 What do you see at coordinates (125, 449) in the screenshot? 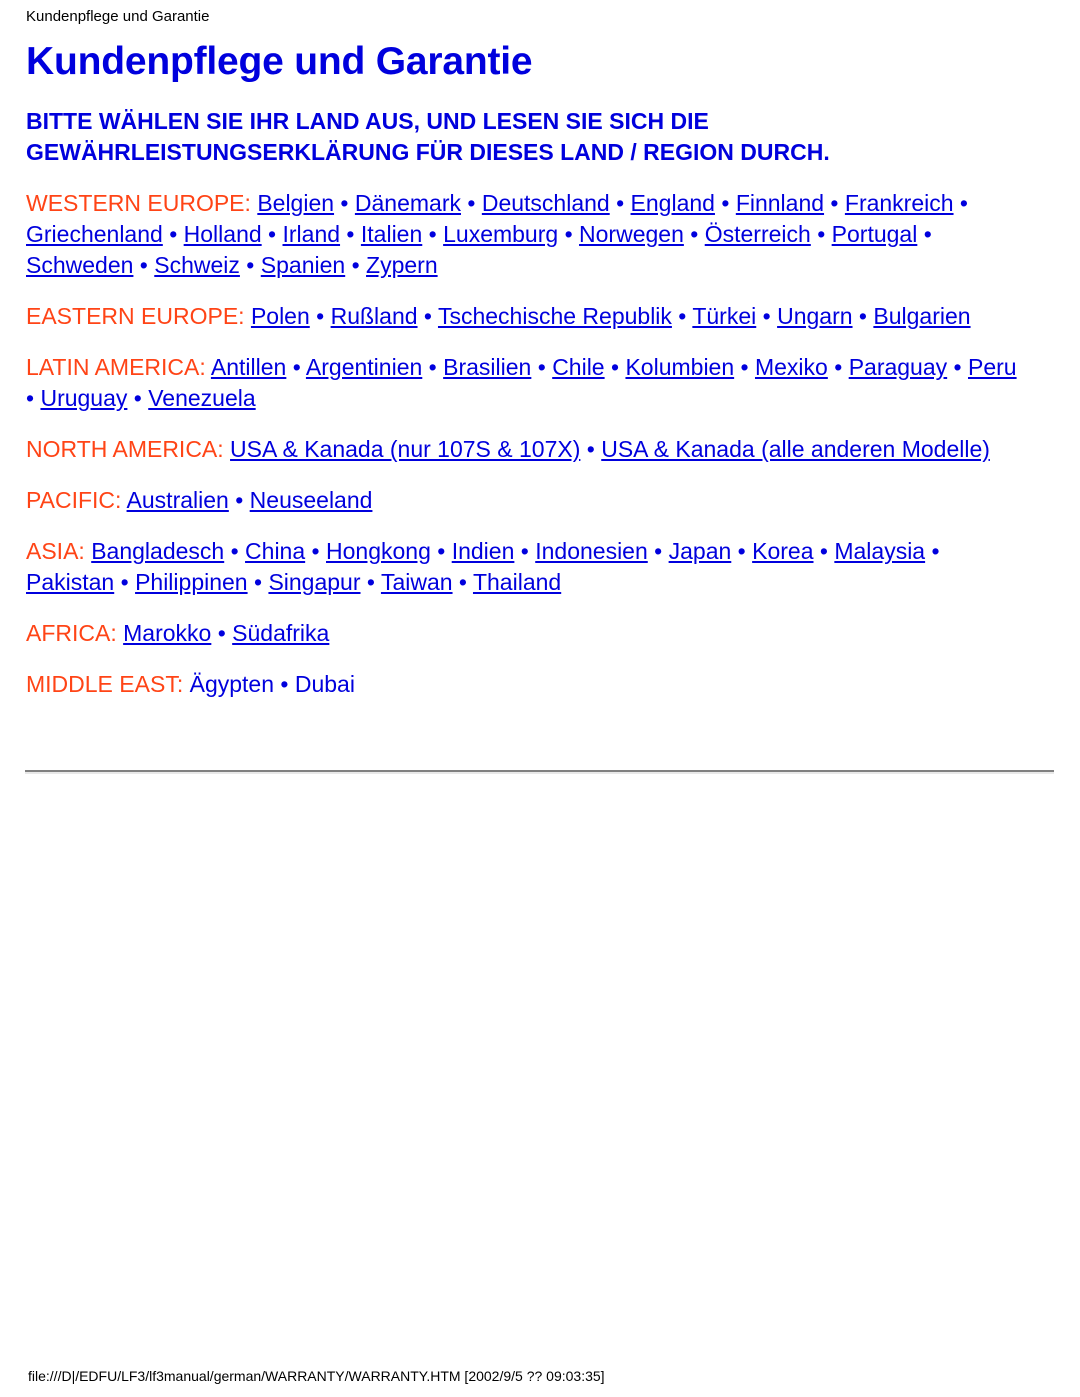
I see `region-label: NORTH AMERICA:` at bounding box center [125, 449].